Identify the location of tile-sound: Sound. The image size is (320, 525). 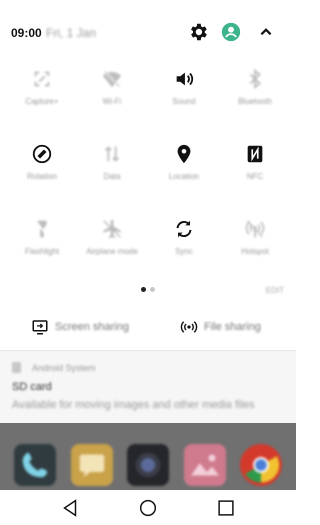
(184, 92).